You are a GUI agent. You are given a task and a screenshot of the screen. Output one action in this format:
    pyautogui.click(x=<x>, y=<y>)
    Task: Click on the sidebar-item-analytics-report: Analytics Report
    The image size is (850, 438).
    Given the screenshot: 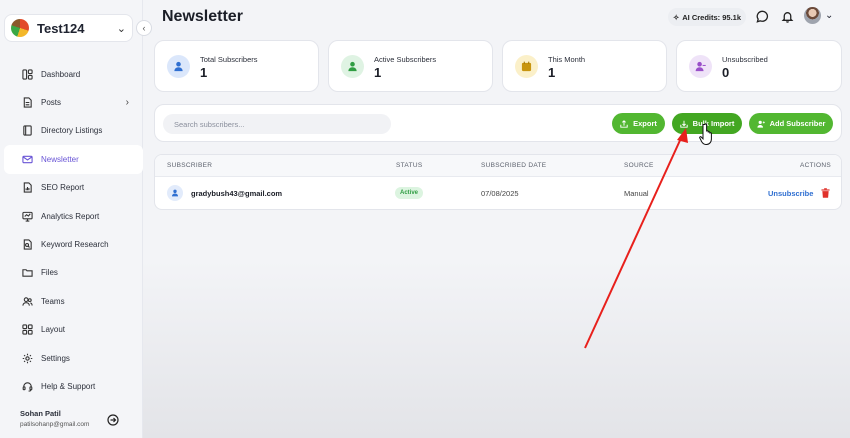 What is the action you would take?
    pyautogui.click(x=73, y=216)
    